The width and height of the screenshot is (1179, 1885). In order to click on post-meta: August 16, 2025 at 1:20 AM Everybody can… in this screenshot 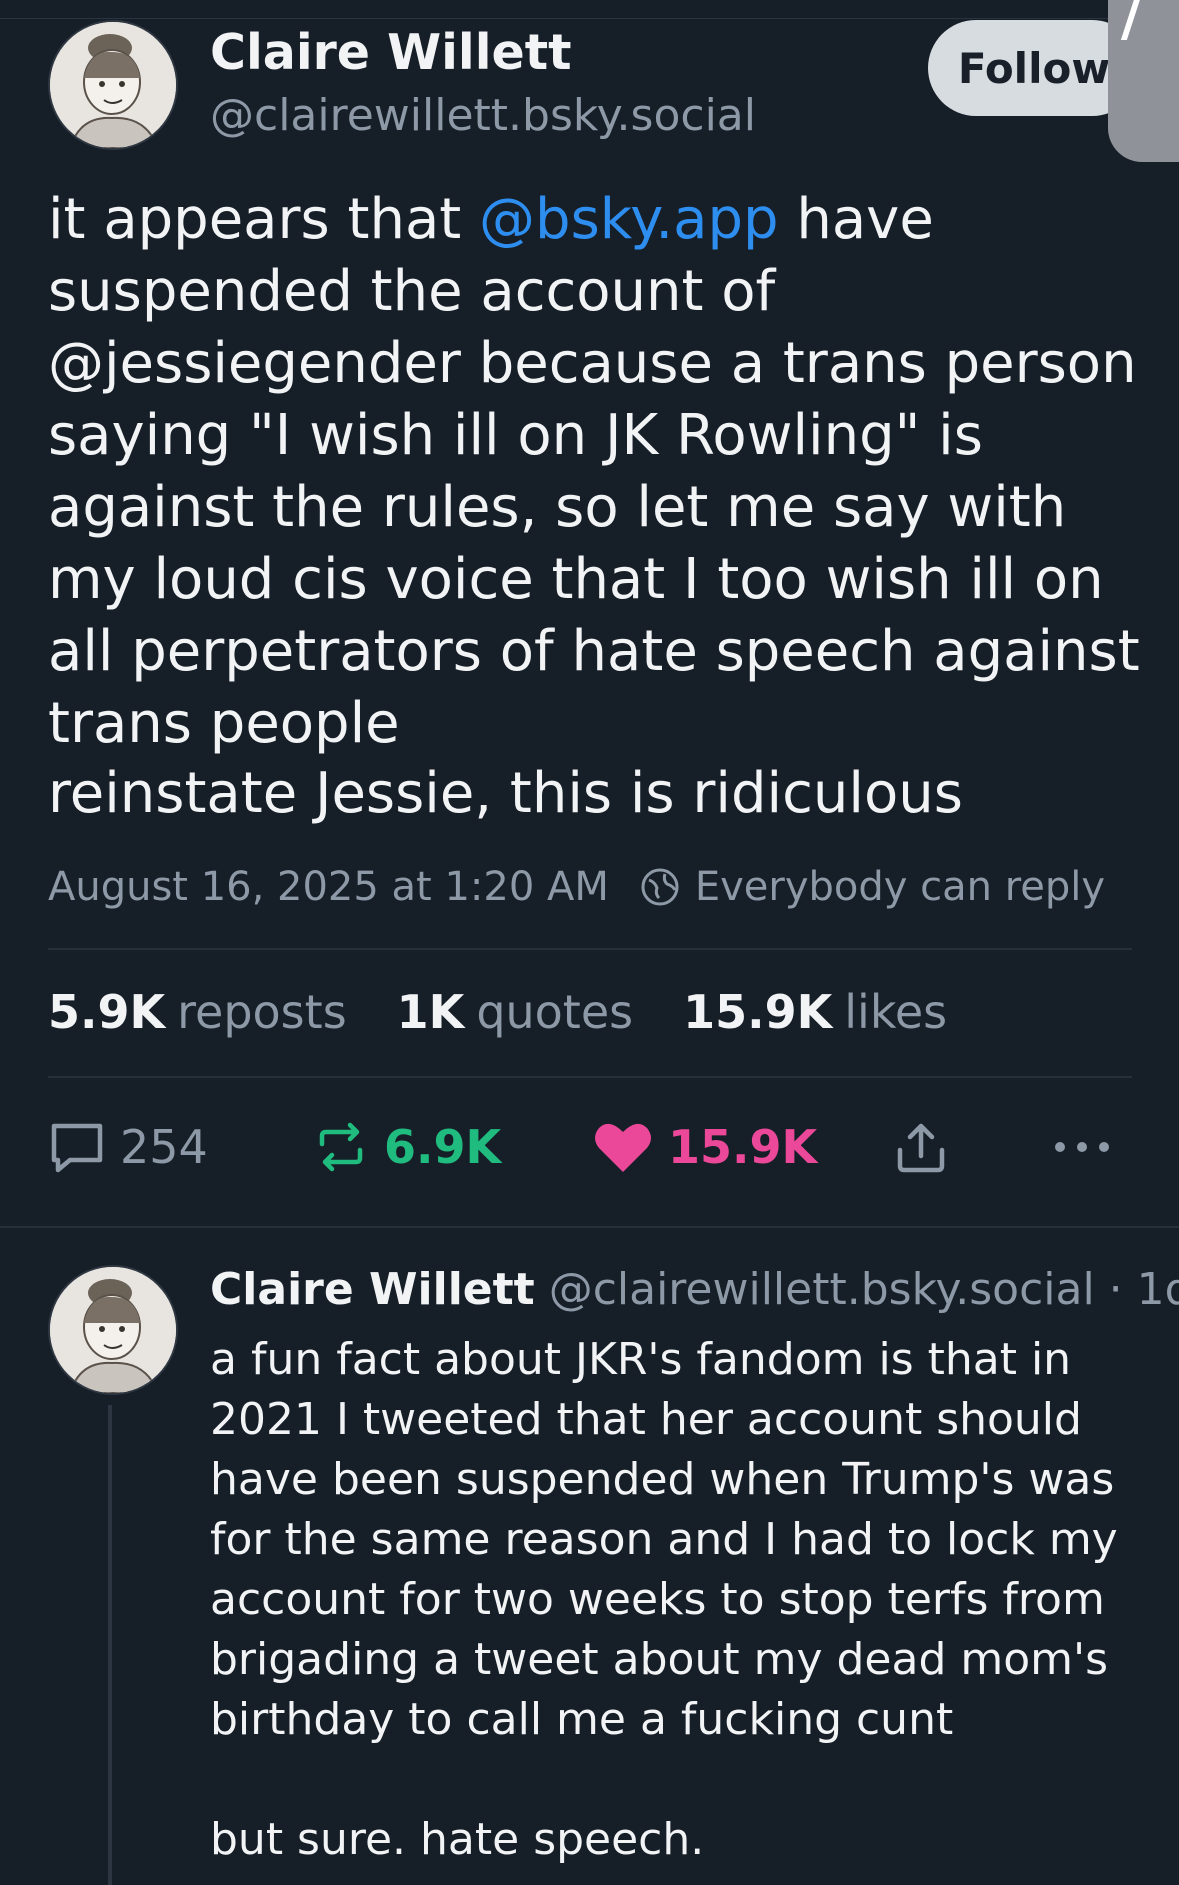, I will do `click(576, 887)`.